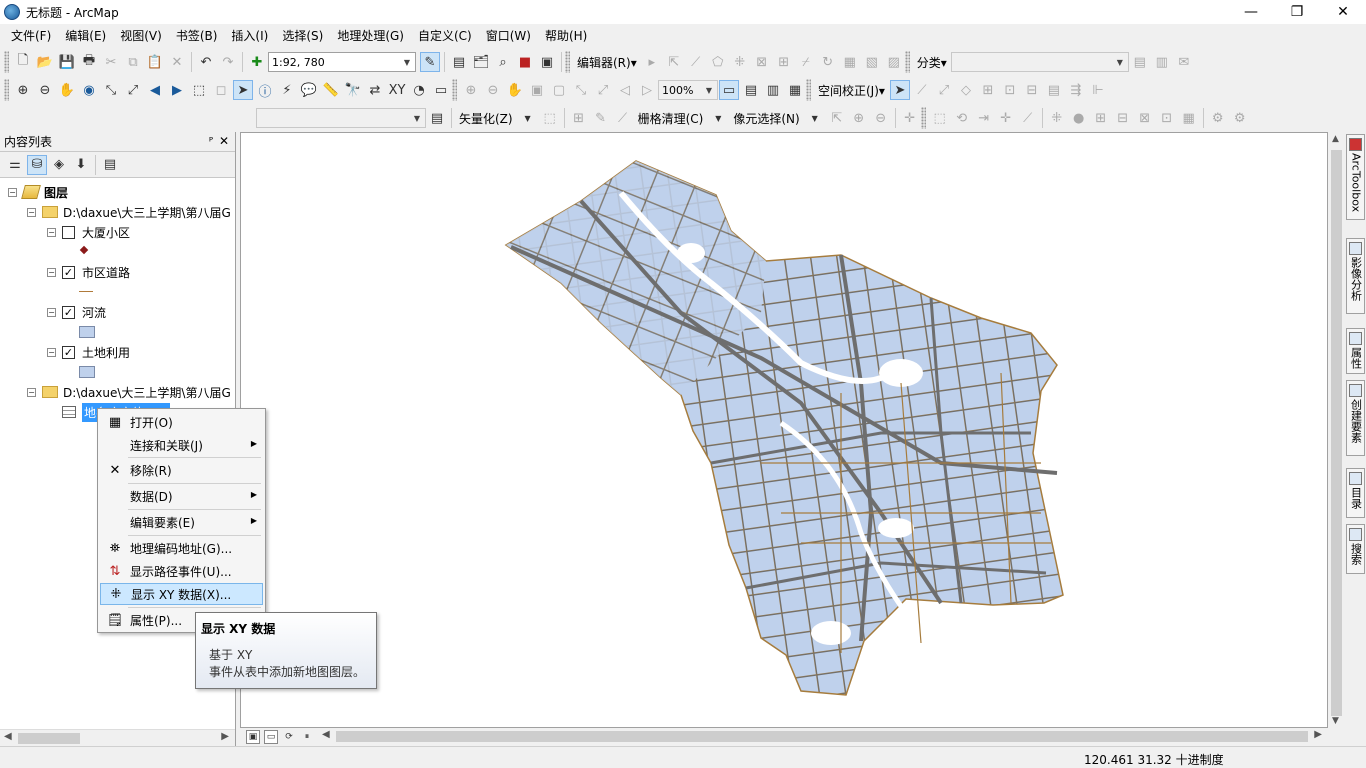 This screenshot has height=768, width=1366. What do you see at coordinates (1076, 90) in the screenshot?
I see `attribute-transfer-icon: ⇶` at bounding box center [1076, 90].